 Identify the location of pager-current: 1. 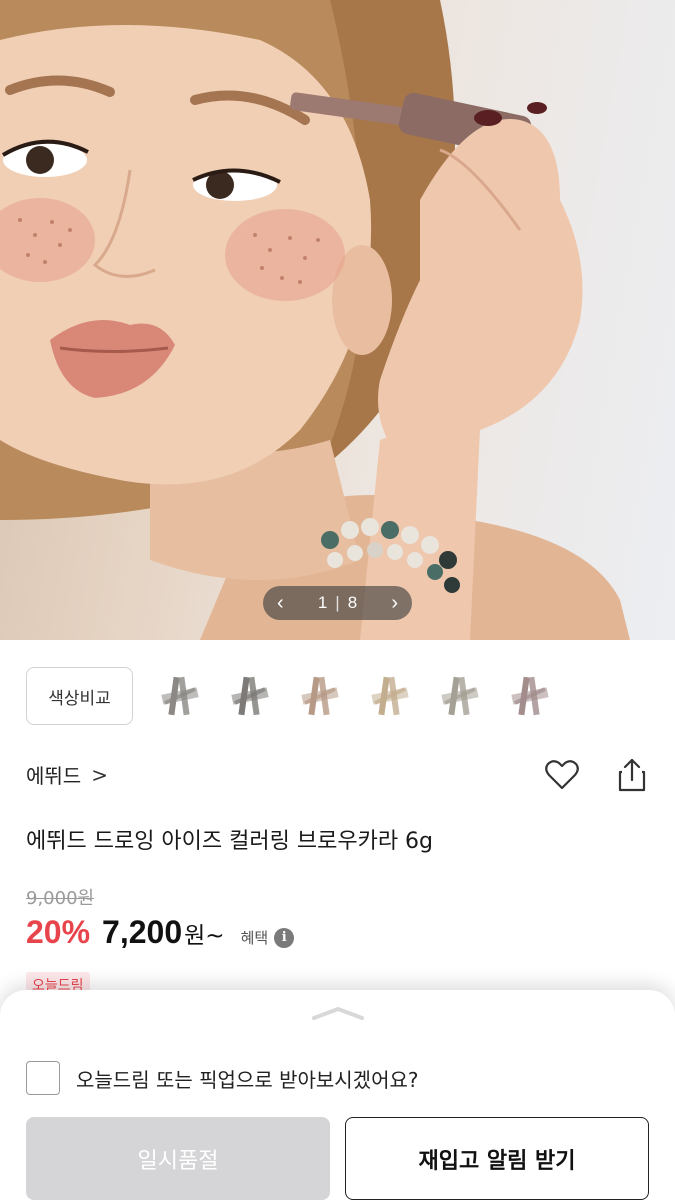
(322, 602).